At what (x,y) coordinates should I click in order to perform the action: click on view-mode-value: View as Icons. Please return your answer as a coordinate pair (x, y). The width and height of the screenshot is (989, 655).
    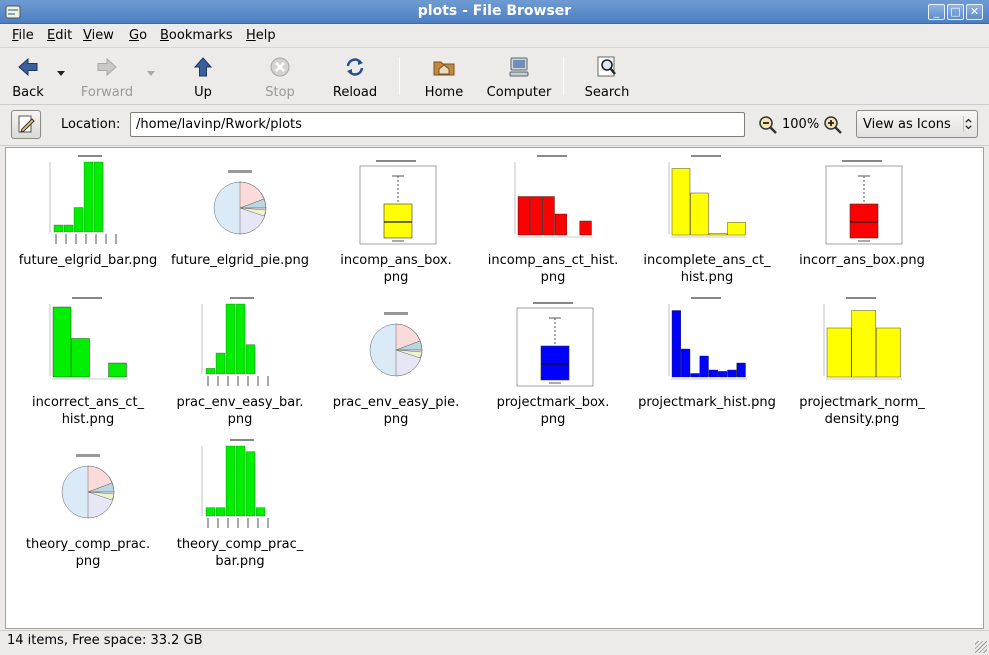
    Looking at the image, I should click on (907, 124).